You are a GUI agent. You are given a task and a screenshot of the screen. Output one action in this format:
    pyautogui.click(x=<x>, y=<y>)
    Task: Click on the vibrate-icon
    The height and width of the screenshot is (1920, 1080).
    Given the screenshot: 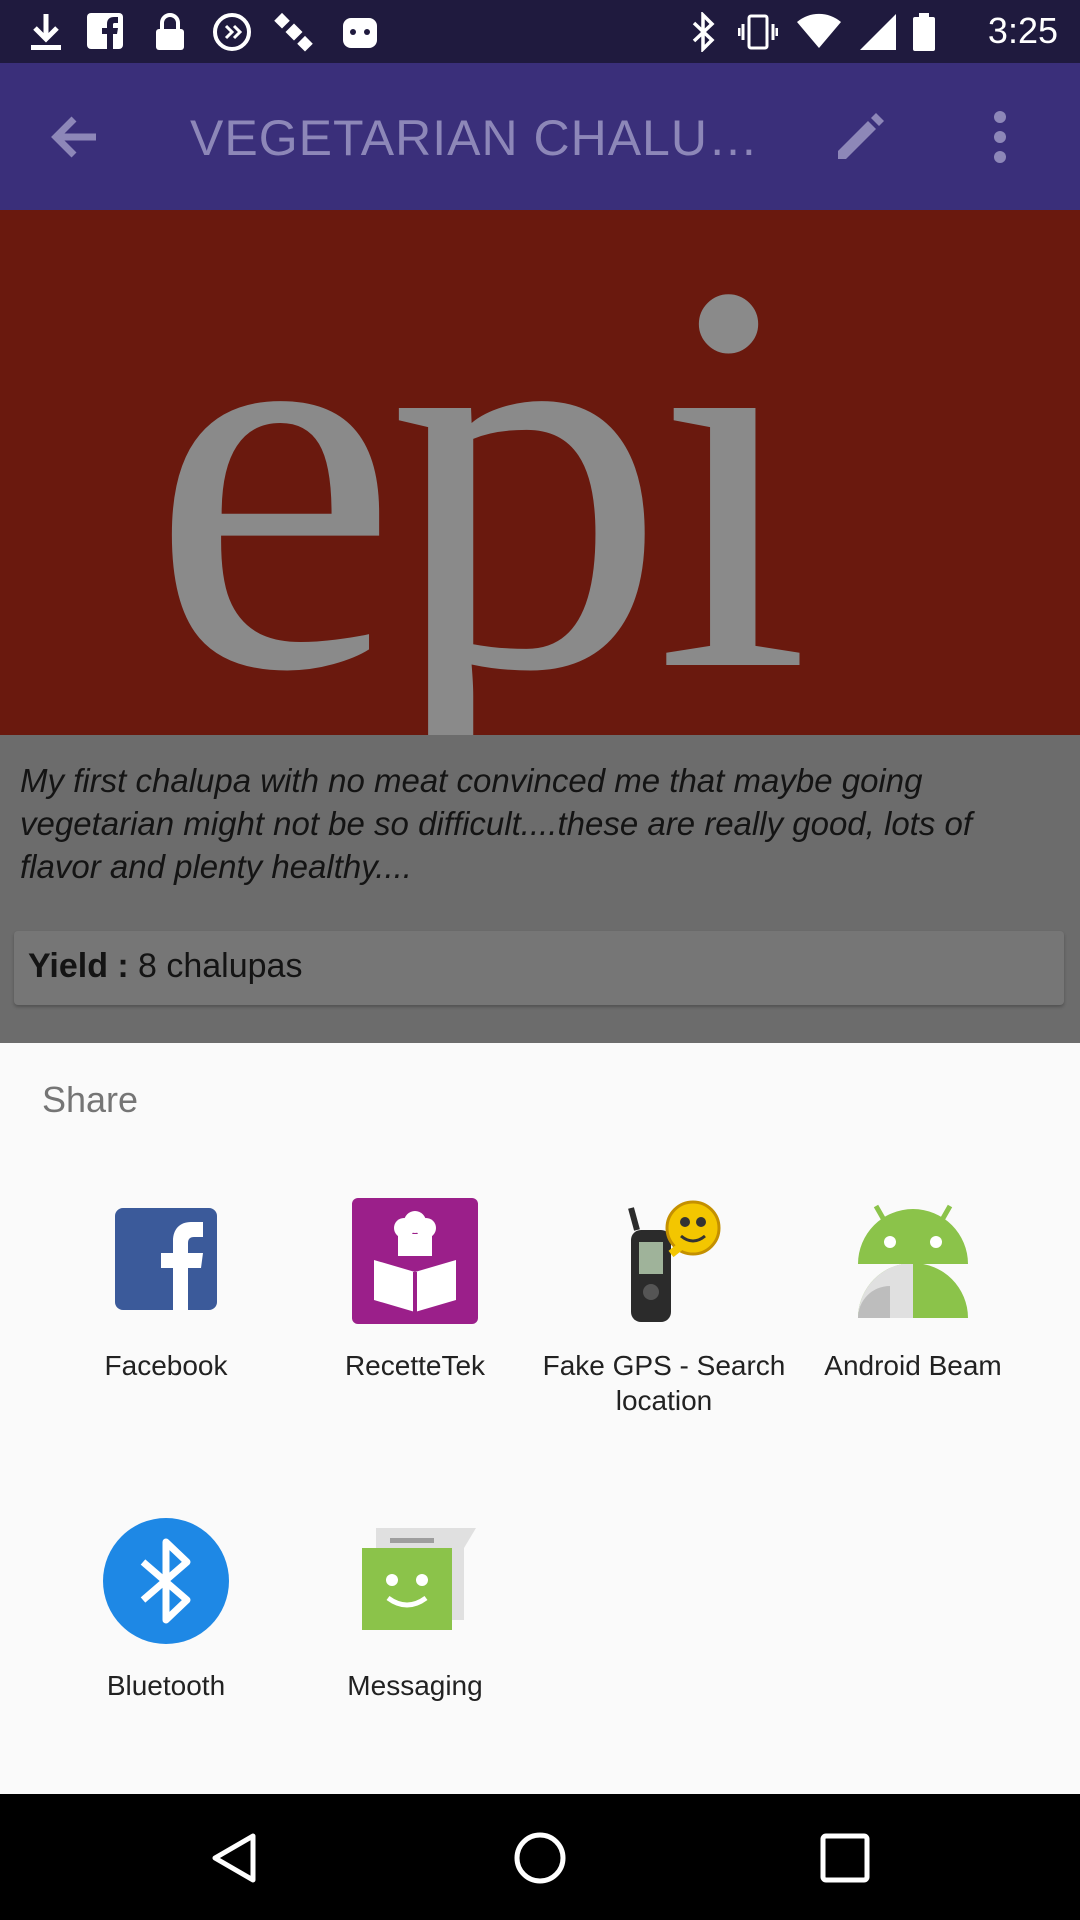 What is the action you would take?
    pyautogui.click(x=758, y=34)
    